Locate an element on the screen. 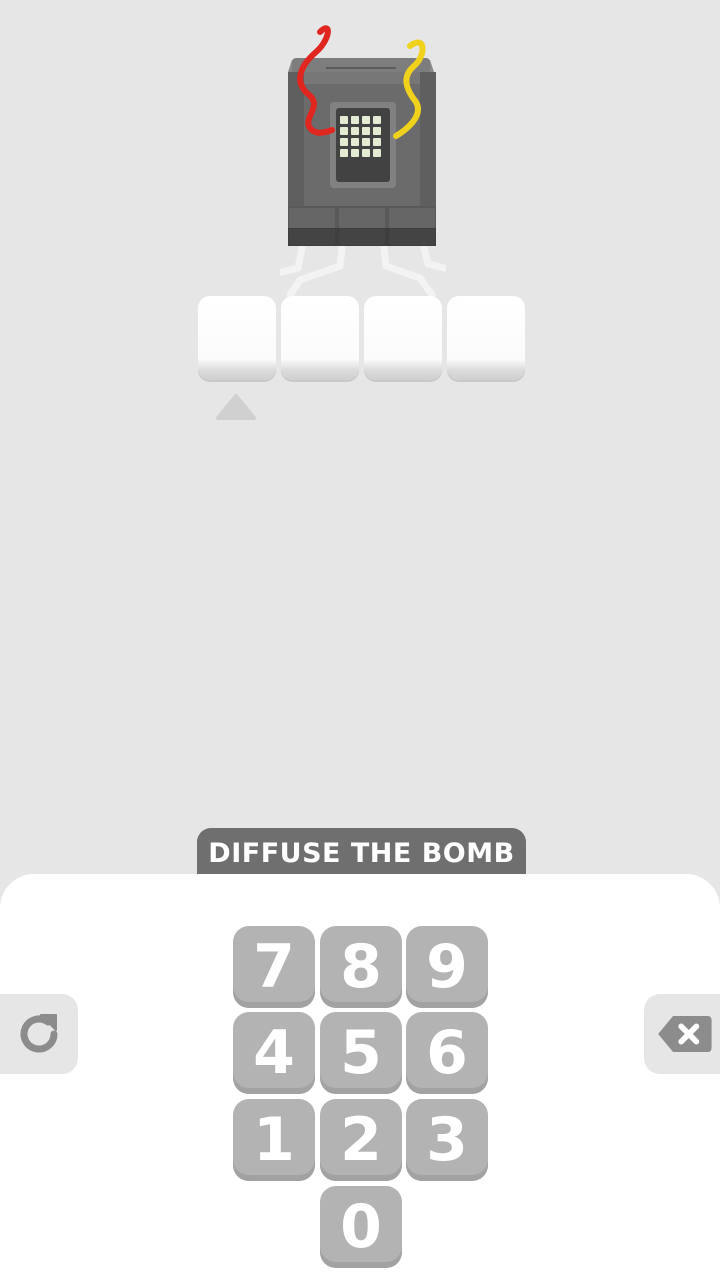  keypad-key-8: 8 is located at coordinates (361, 967).